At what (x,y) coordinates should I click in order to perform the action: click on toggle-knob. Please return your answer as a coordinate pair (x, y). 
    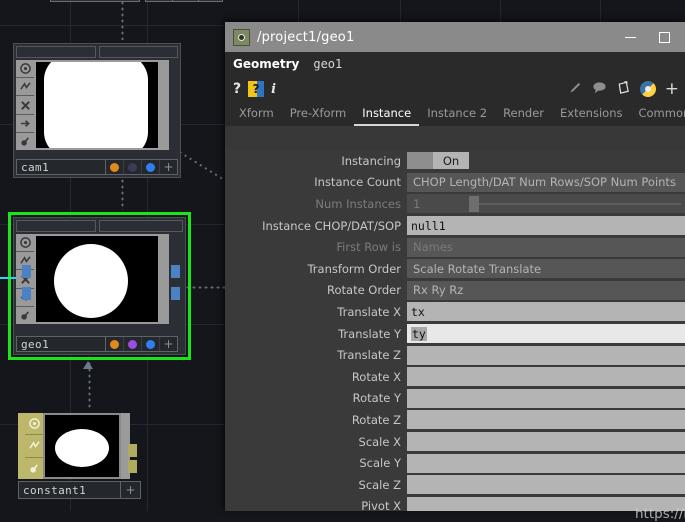
    Looking at the image, I should click on (420, 161).